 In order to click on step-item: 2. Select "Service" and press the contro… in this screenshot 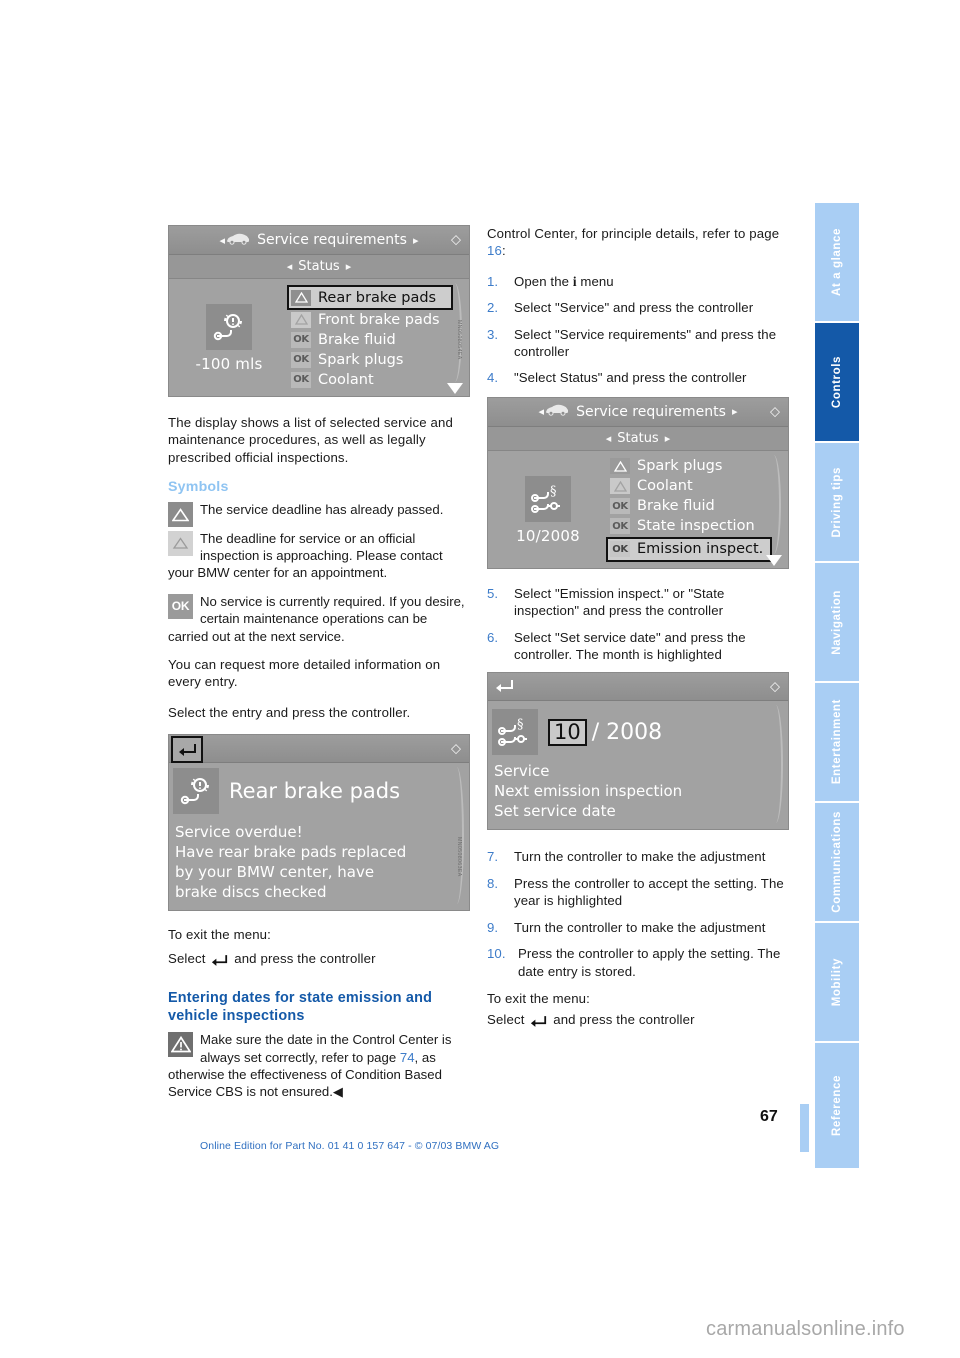, I will do `click(637, 307)`.